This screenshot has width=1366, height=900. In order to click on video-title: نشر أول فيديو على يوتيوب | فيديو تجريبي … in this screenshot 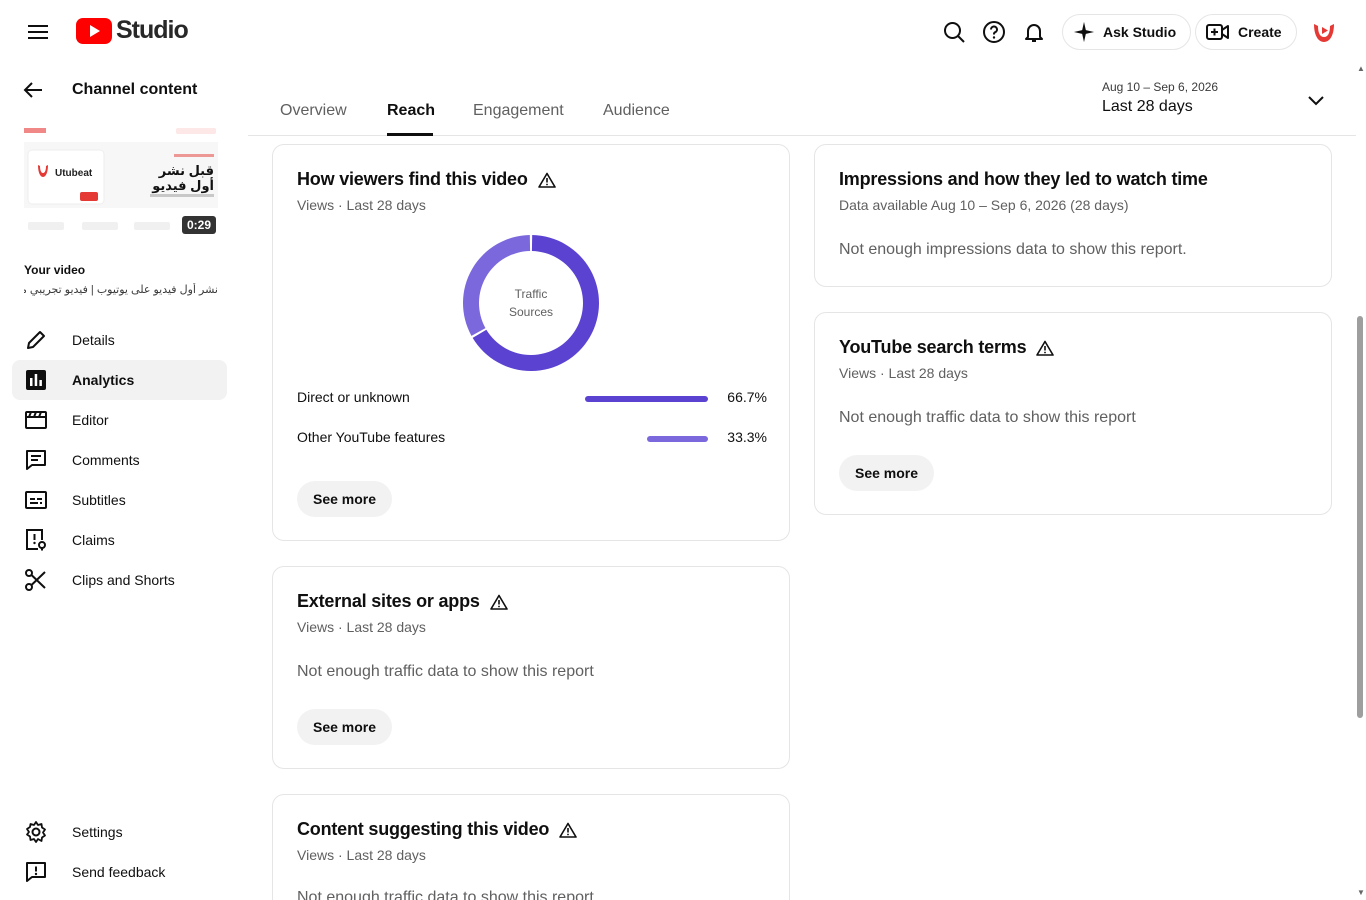, I will do `click(121, 289)`.